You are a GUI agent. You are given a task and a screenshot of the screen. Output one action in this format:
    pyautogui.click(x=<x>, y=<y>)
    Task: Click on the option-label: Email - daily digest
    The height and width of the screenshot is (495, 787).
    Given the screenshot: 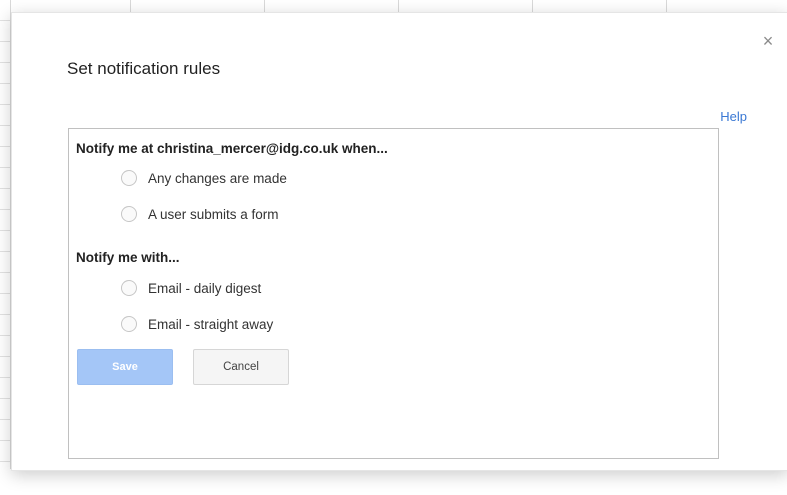 What is the action you would take?
    pyautogui.click(x=205, y=288)
    